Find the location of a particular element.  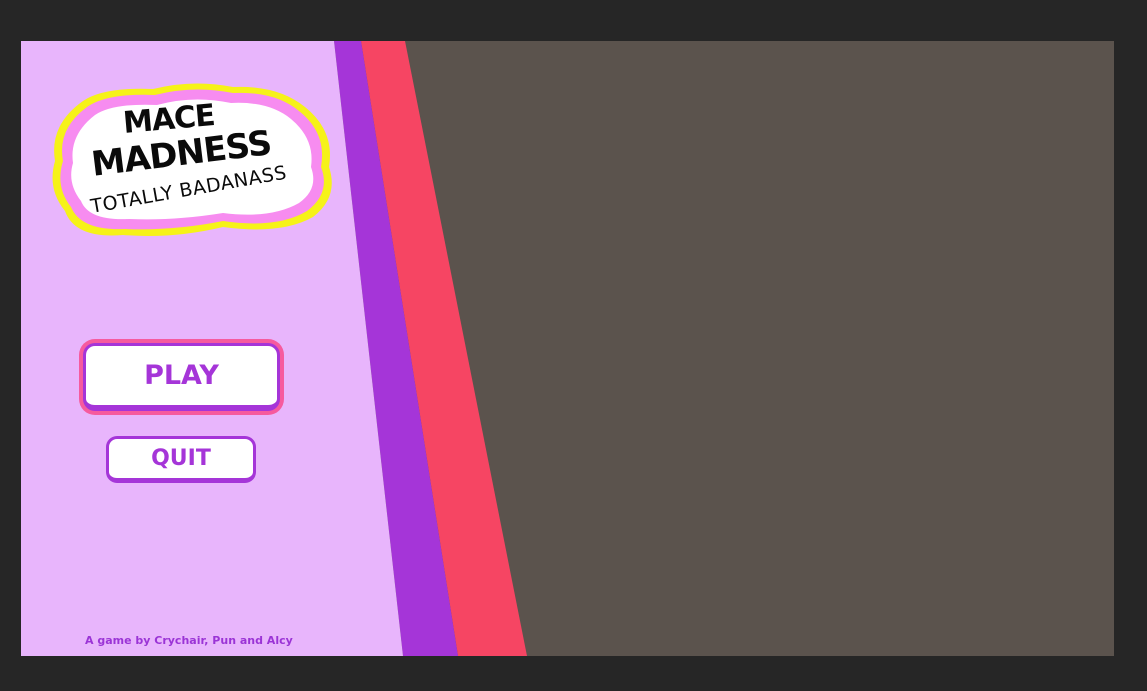

quit-button-label: QUIT is located at coordinates (181, 458).